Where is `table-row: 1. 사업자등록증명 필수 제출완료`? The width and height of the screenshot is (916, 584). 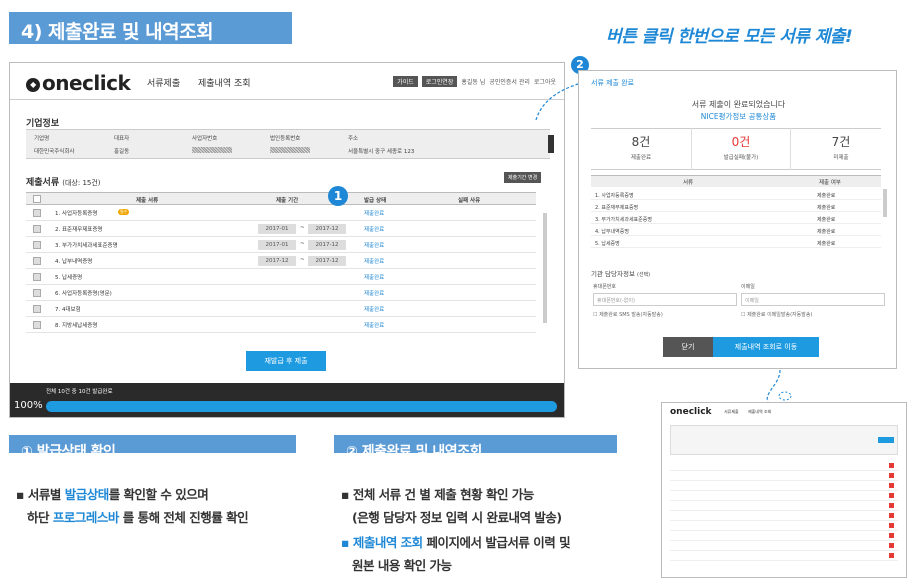
table-row: 1. 사업자등록증명 필수 제출완료 is located at coordinates (281, 213).